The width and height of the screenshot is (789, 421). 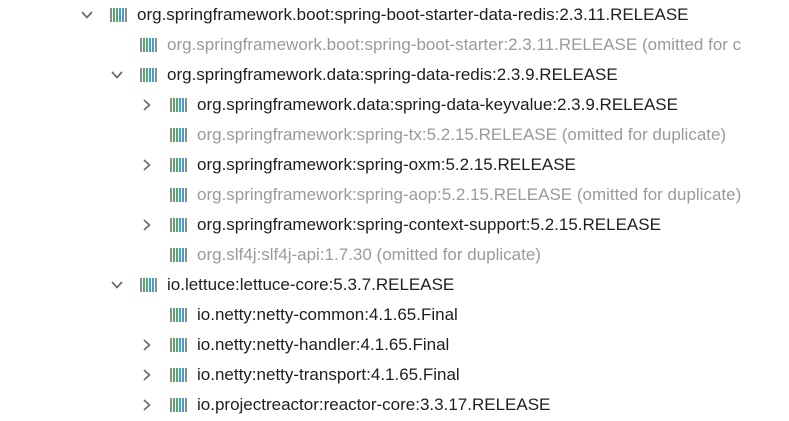 What do you see at coordinates (323, 344) in the screenshot?
I see `dependency-label: io.netty:netty-handler:4.1.65.Final` at bounding box center [323, 344].